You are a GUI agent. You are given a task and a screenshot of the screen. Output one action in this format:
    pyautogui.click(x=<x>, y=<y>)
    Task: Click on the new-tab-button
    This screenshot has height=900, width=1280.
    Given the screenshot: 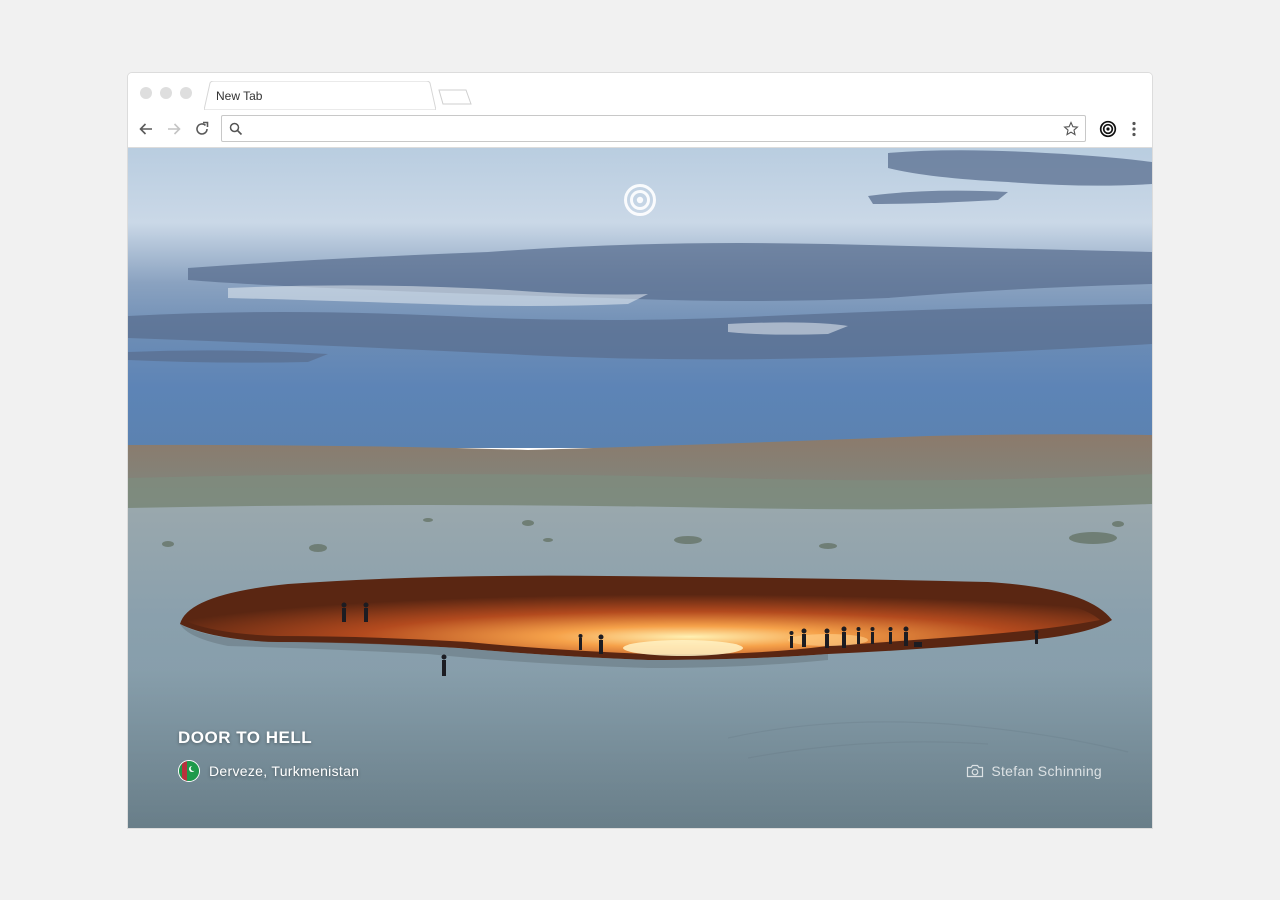 What is the action you would take?
    pyautogui.click(x=455, y=99)
    